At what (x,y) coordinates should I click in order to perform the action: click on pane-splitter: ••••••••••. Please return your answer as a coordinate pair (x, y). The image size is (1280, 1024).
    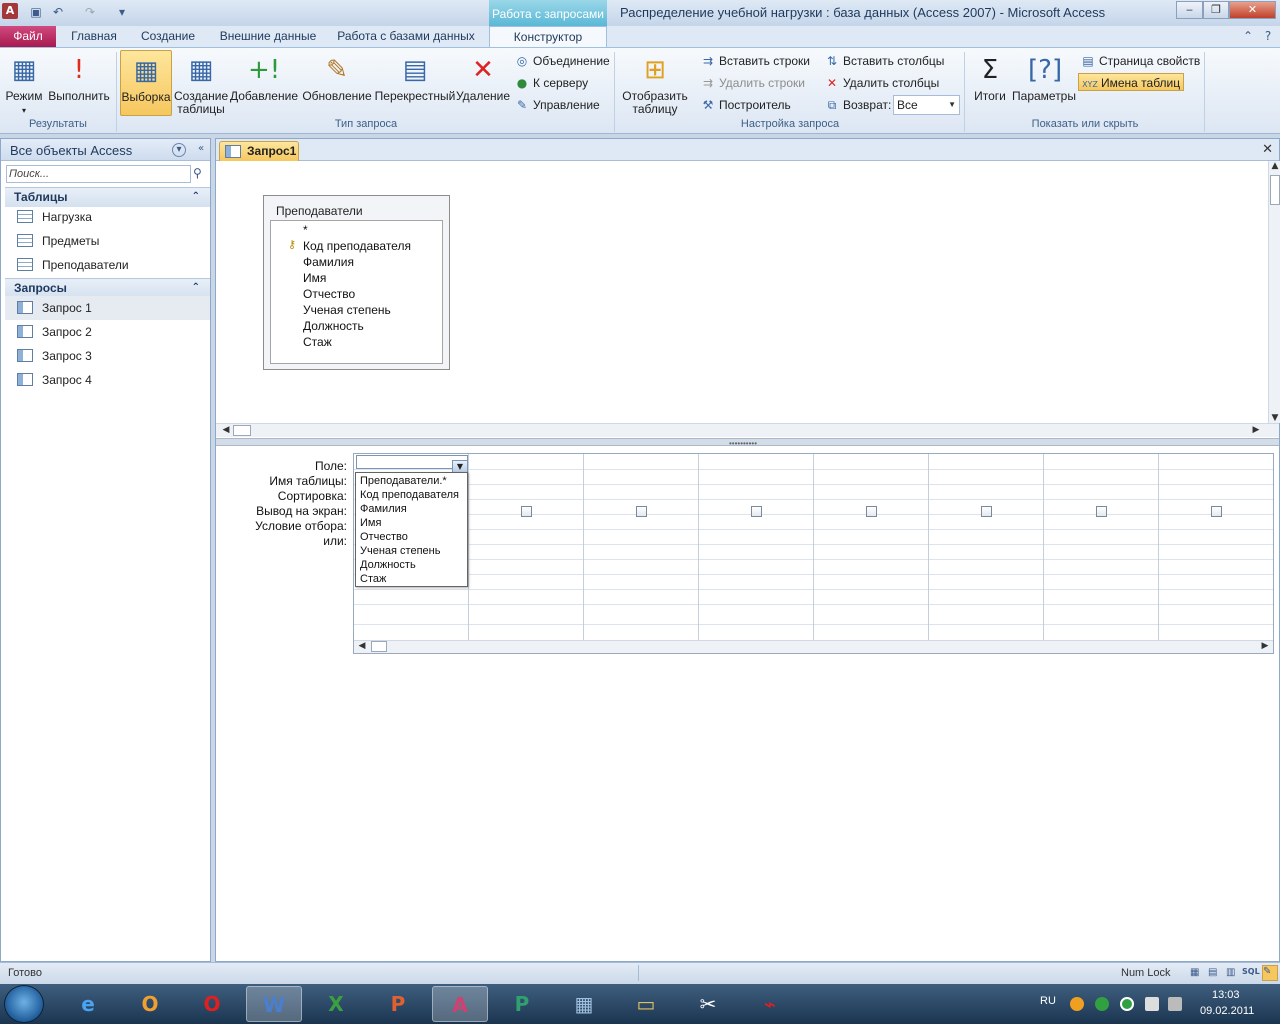
    Looking at the image, I should click on (747, 443).